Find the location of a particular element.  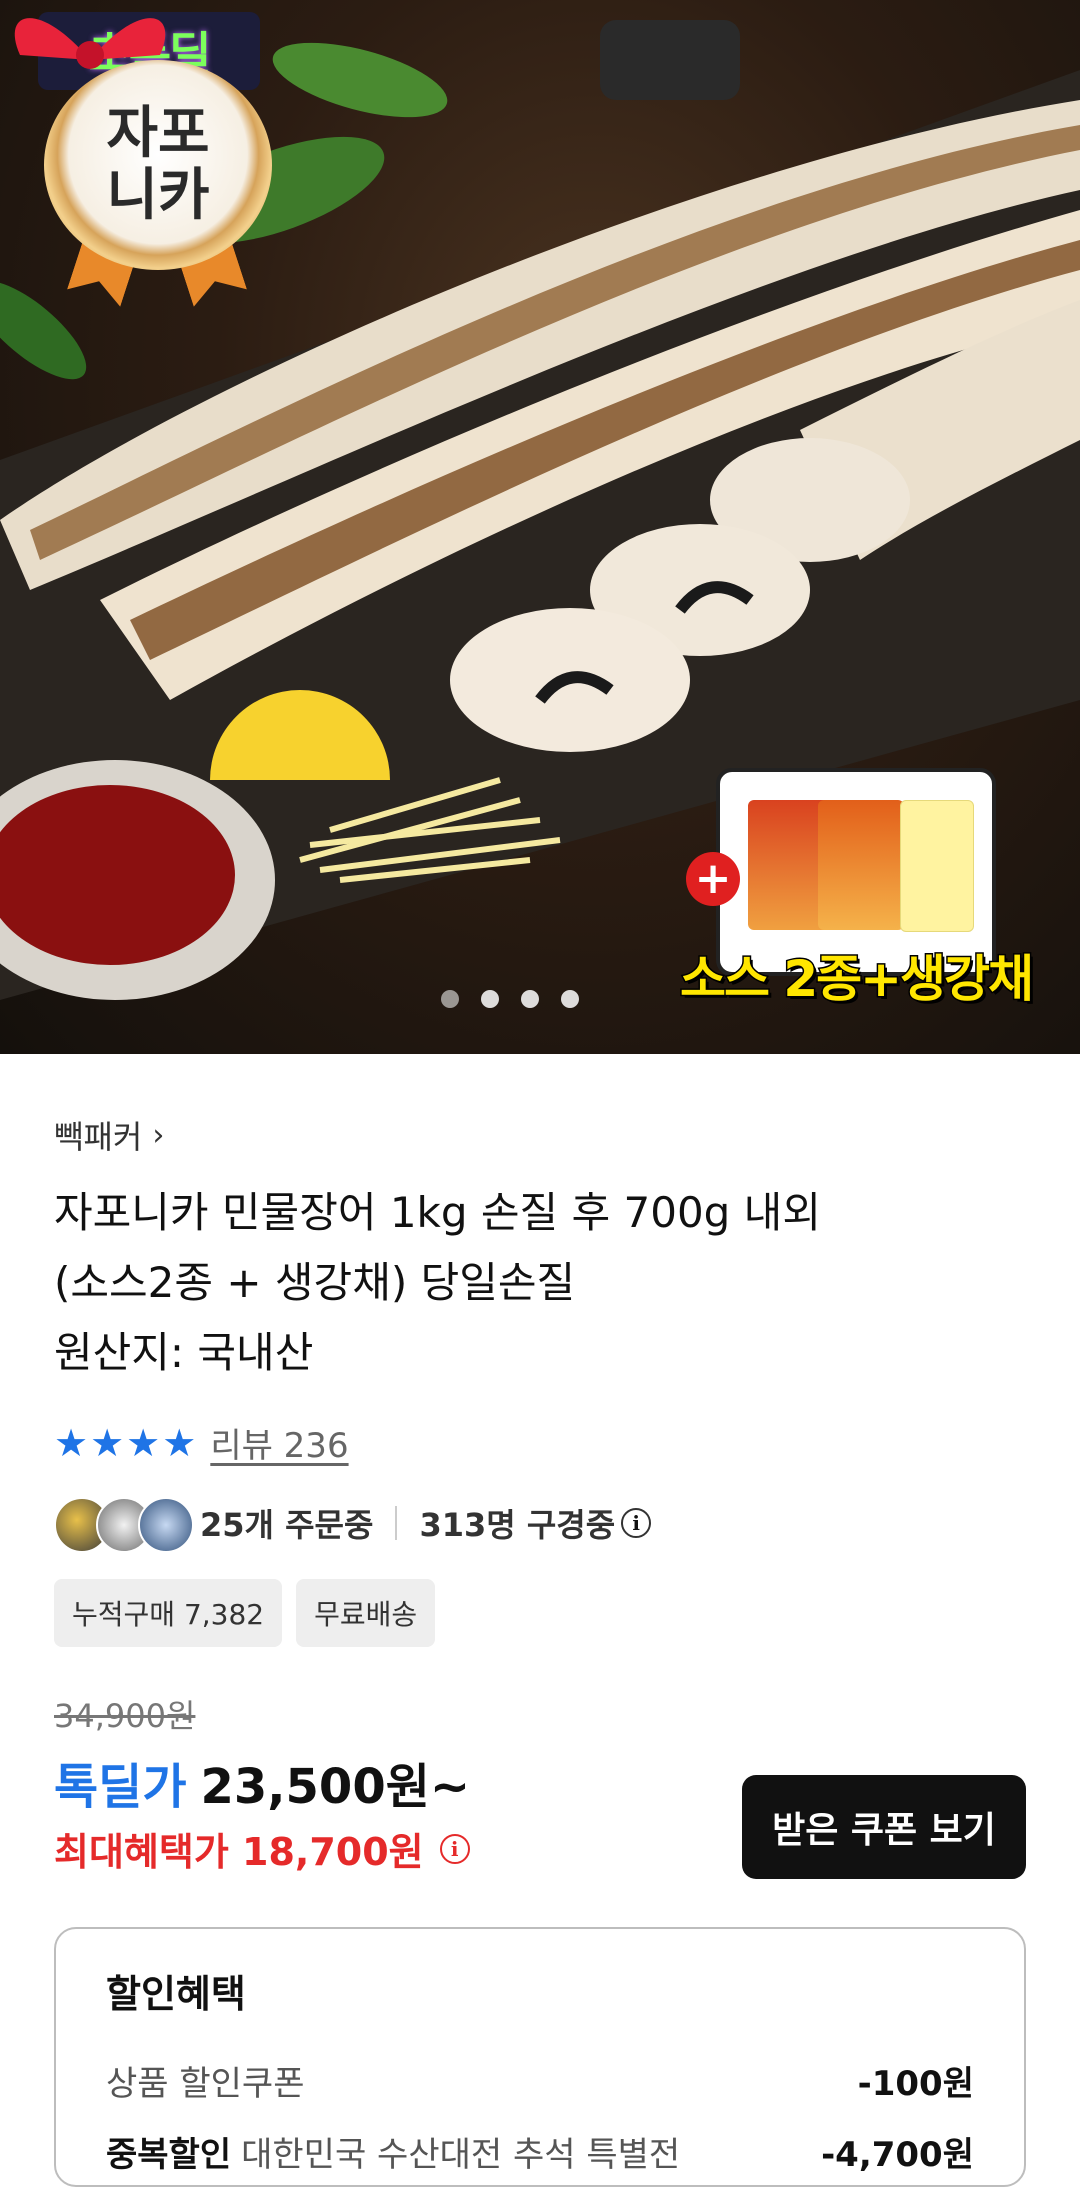

deal-label: 톡딜가 is located at coordinates (120, 1787).